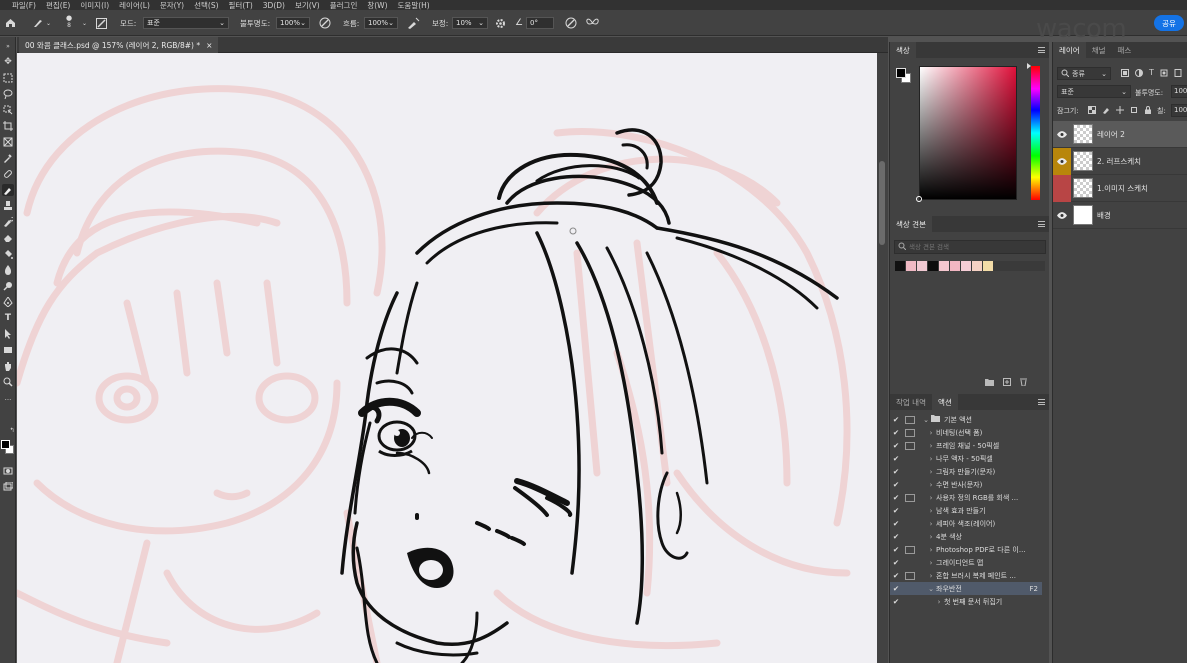 Image resolution: width=1187 pixels, height=663 pixels. Describe the element at coordinates (966, 458) in the screenshot. I see `action-item: ✔ › 나무 액자 - 50픽셀` at that location.